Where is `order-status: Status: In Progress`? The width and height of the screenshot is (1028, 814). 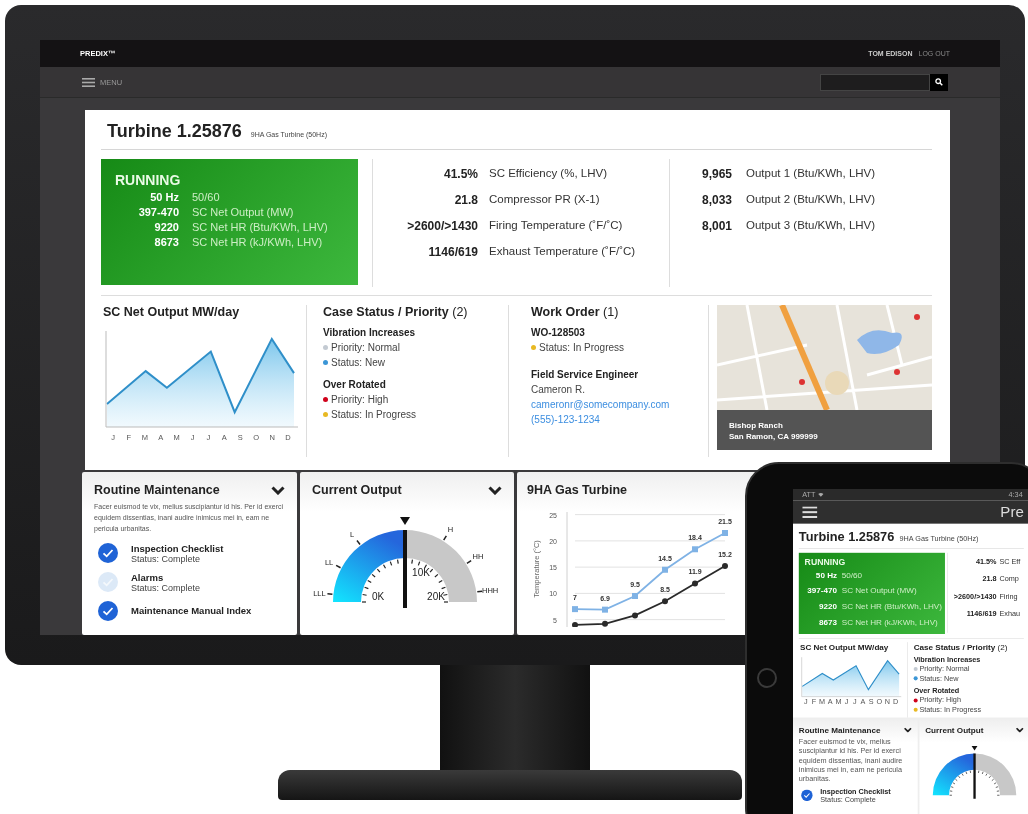 order-status: Status: In Progress is located at coordinates (582, 348).